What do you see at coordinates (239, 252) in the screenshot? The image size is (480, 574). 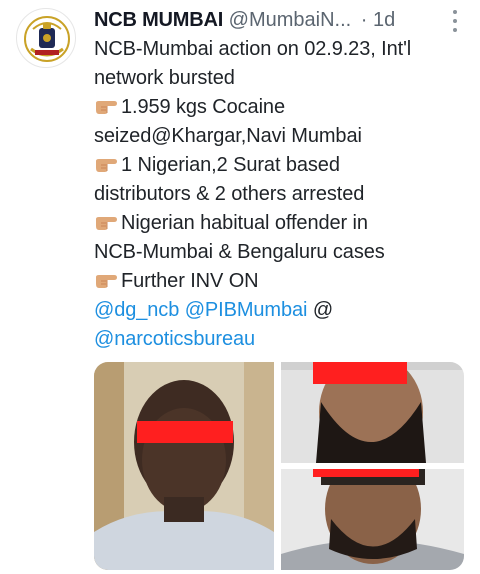 I see `tweet-line: NCB-Mumbai & Bengaluru cases` at bounding box center [239, 252].